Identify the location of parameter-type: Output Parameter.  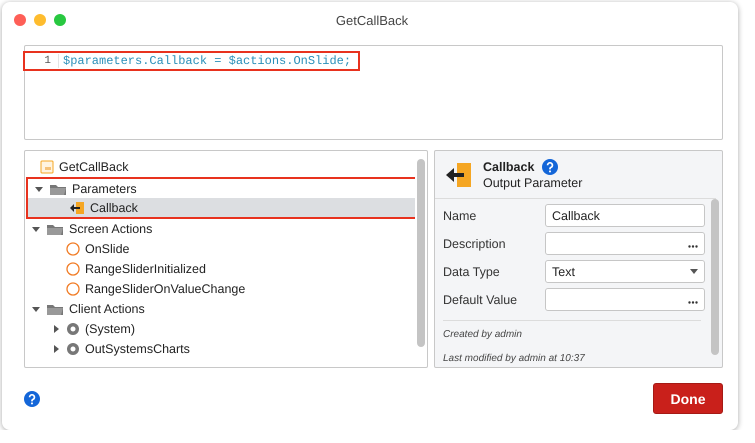
(532, 183).